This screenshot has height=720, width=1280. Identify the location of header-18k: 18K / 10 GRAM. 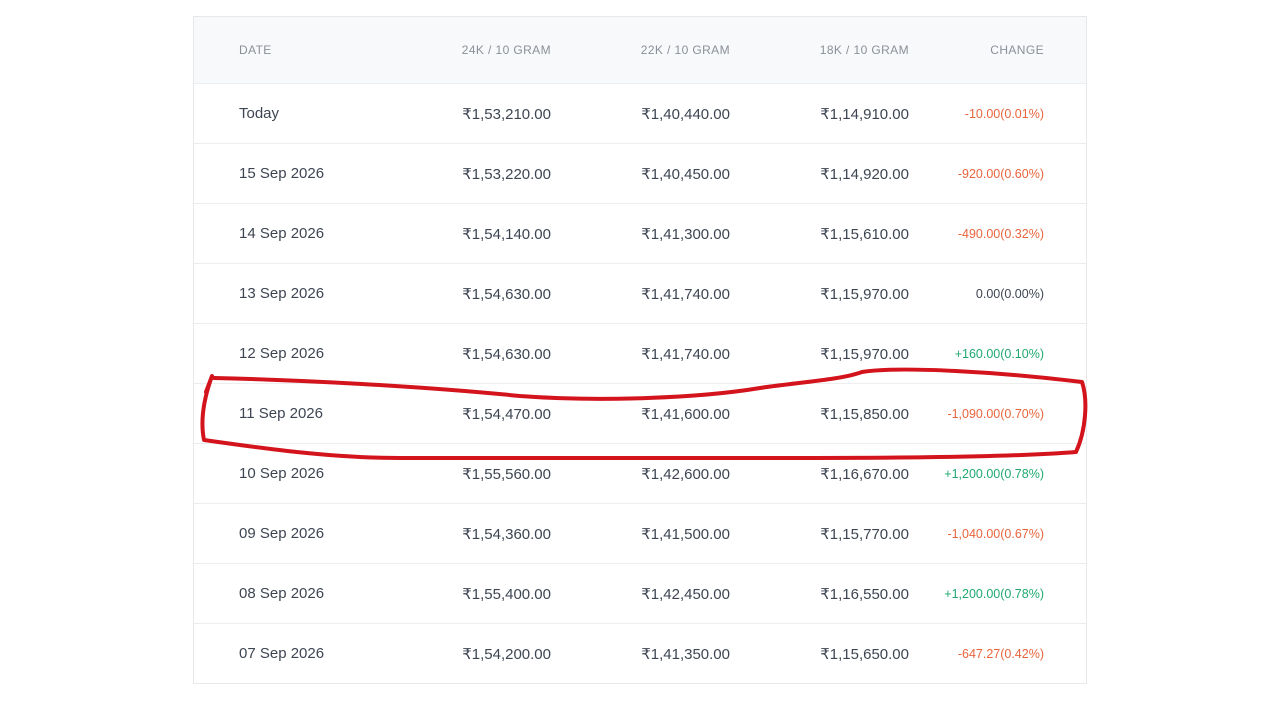
(864, 50).